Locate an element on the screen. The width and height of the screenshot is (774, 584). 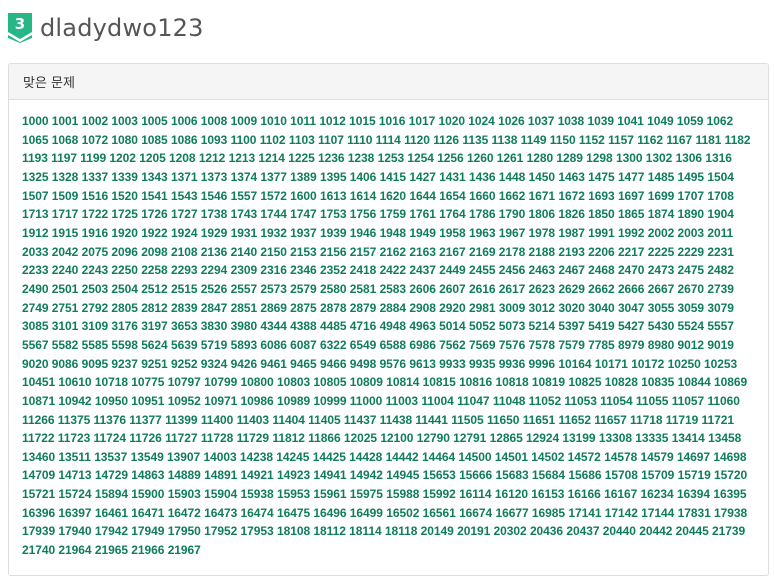
problem-link: 9012 is located at coordinates (691, 345).